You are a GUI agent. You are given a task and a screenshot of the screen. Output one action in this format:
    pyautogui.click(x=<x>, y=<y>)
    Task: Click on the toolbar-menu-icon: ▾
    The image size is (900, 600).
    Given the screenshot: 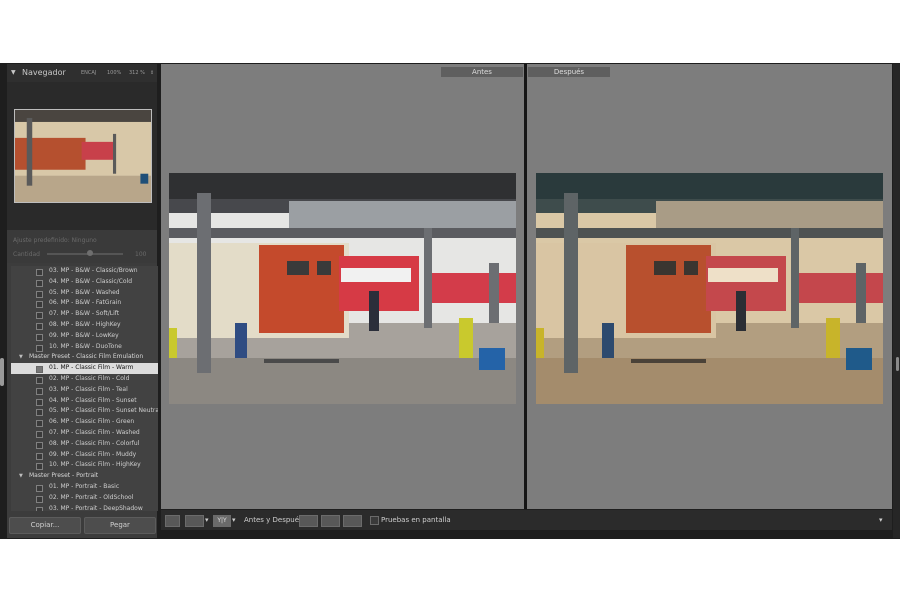 What is the action you would take?
    pyautogui.click(x=881, y=520)
    